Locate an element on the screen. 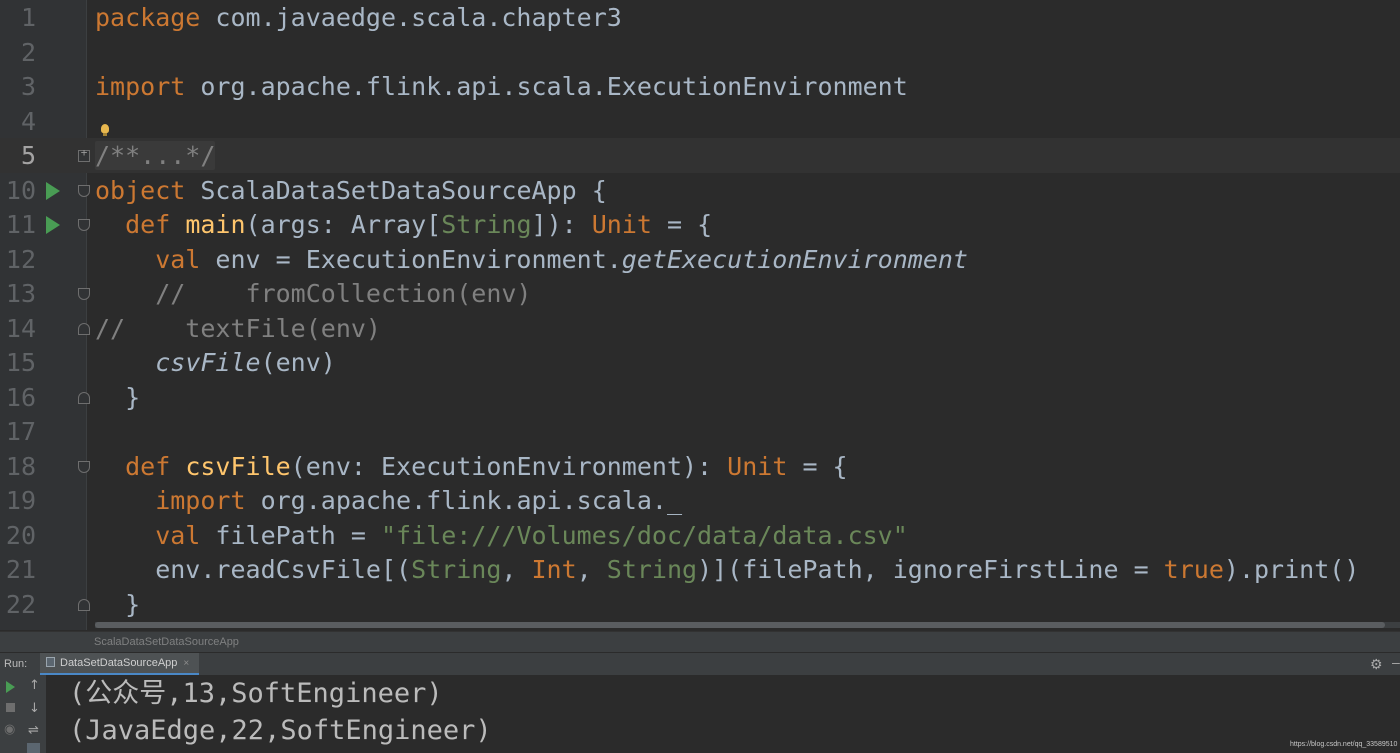 The height and width of the screenshot is (753, 1400). code-line: 1 package com.javaedge.scala.chapter3 is located at coordinates (700, 18).